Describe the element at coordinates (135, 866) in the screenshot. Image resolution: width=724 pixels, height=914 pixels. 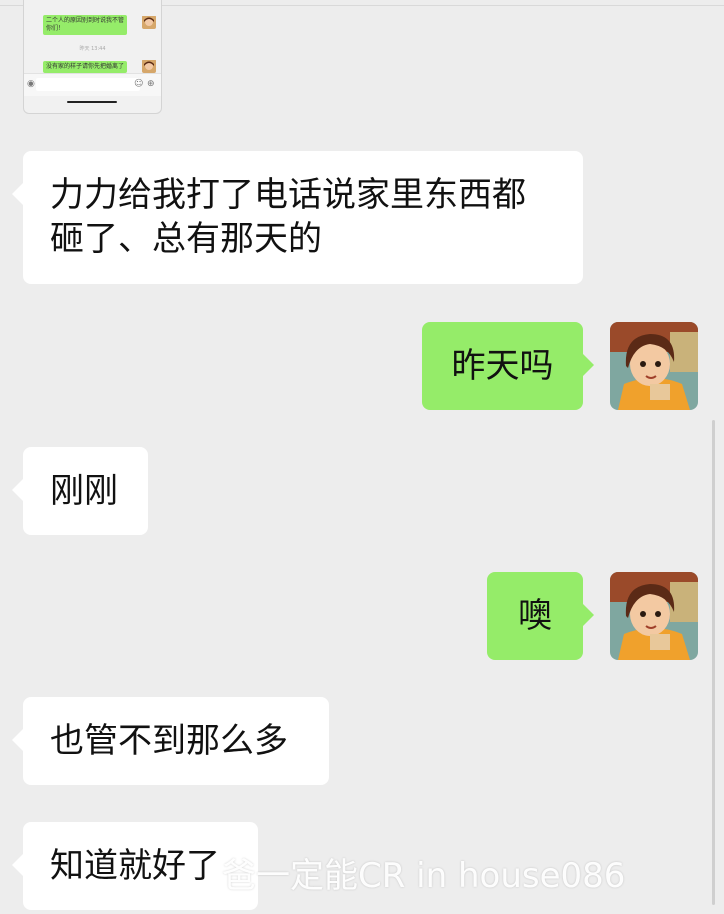
I see `message-text: 知道就好了` at that location.